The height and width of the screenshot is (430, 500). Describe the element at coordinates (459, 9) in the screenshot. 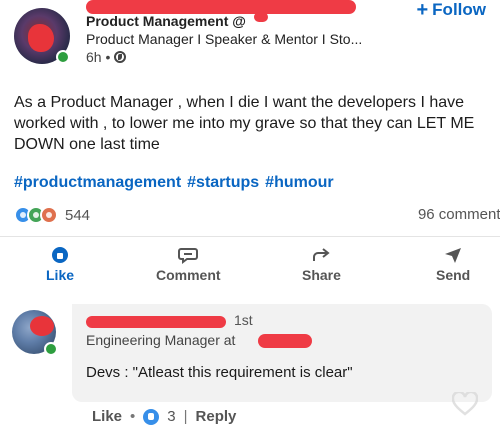

I see `follow-label: Follow` at that location.